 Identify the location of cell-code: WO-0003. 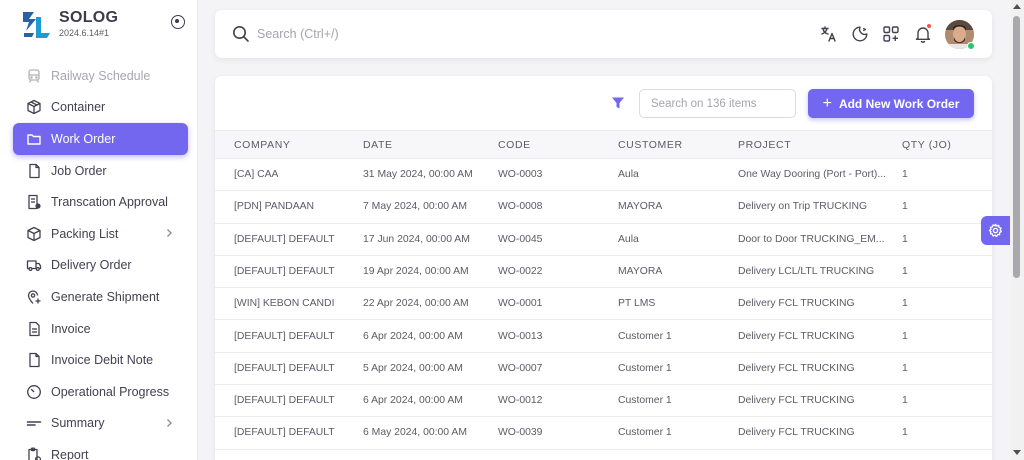
(520, 174).